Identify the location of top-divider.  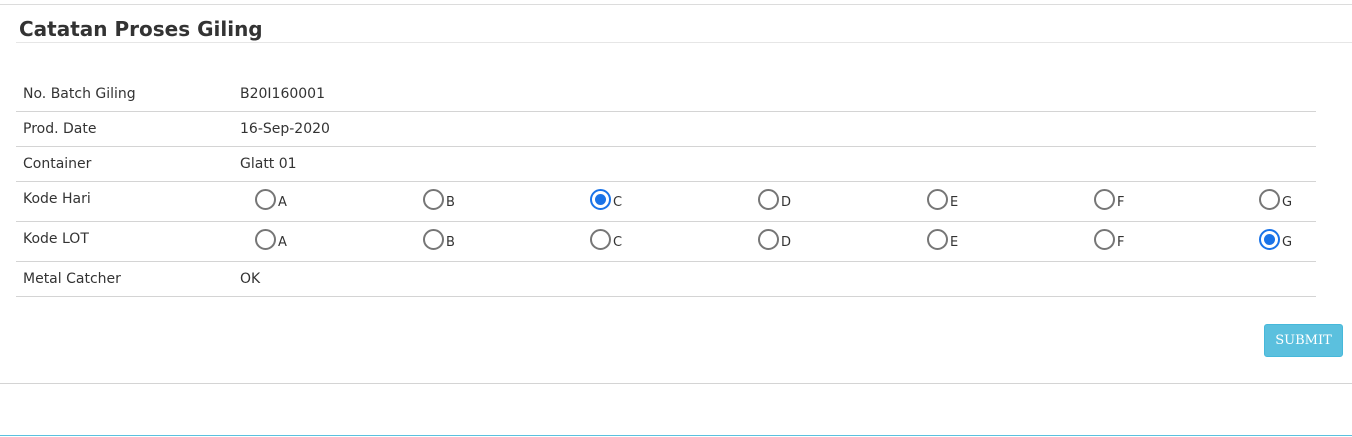
(676, 4).